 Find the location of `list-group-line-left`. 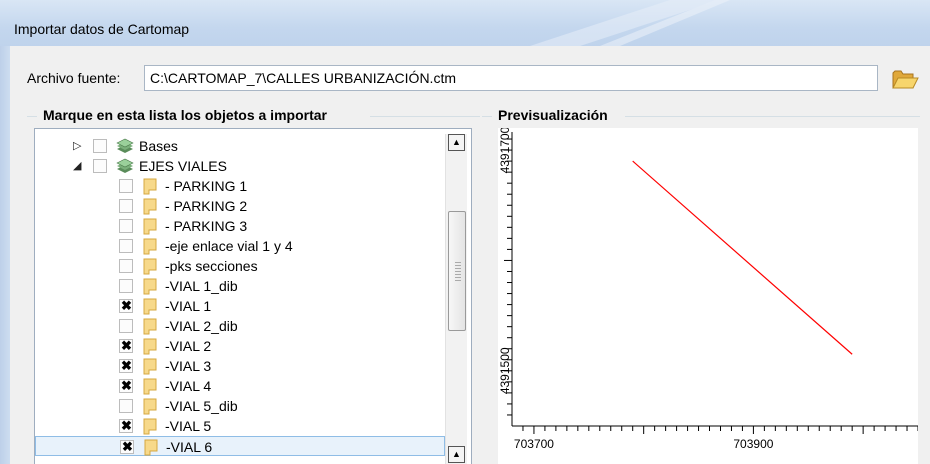

list-group-line-left is located at coordinates (32, 116).